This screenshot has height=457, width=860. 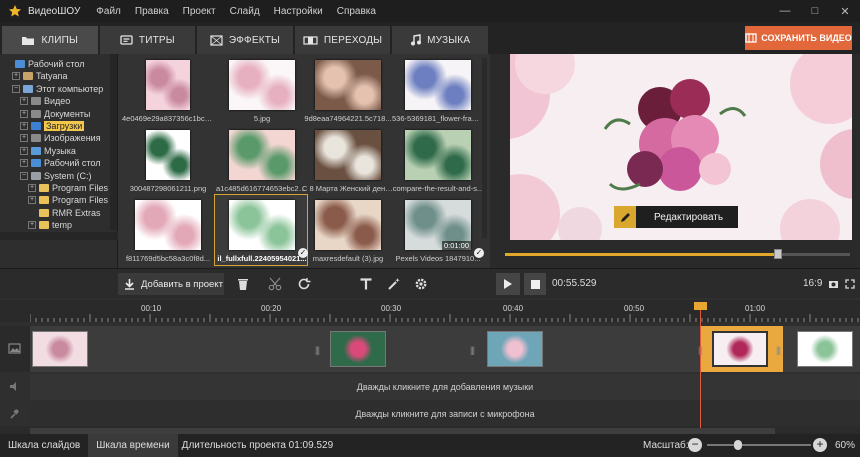 What do you see at coordinates (147, 40) in the screenshot?
I see `tab-titles: ТИТРЫ` at bounding box center [147, 40].